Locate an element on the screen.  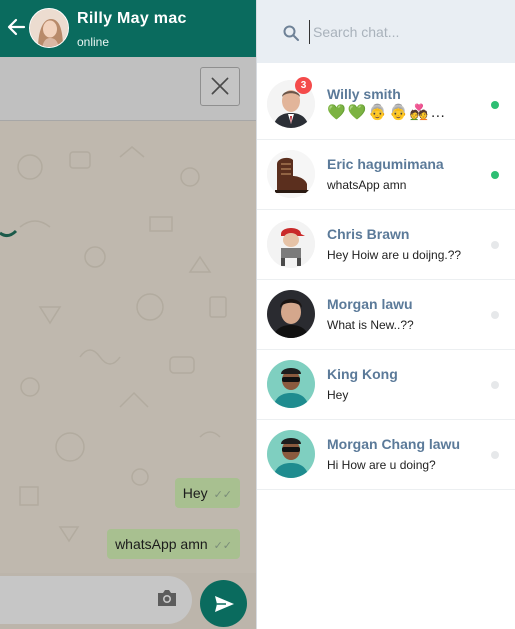
chat-list-item: Eric hagumimana whatsApp amn is located at coordinates (386, 175).